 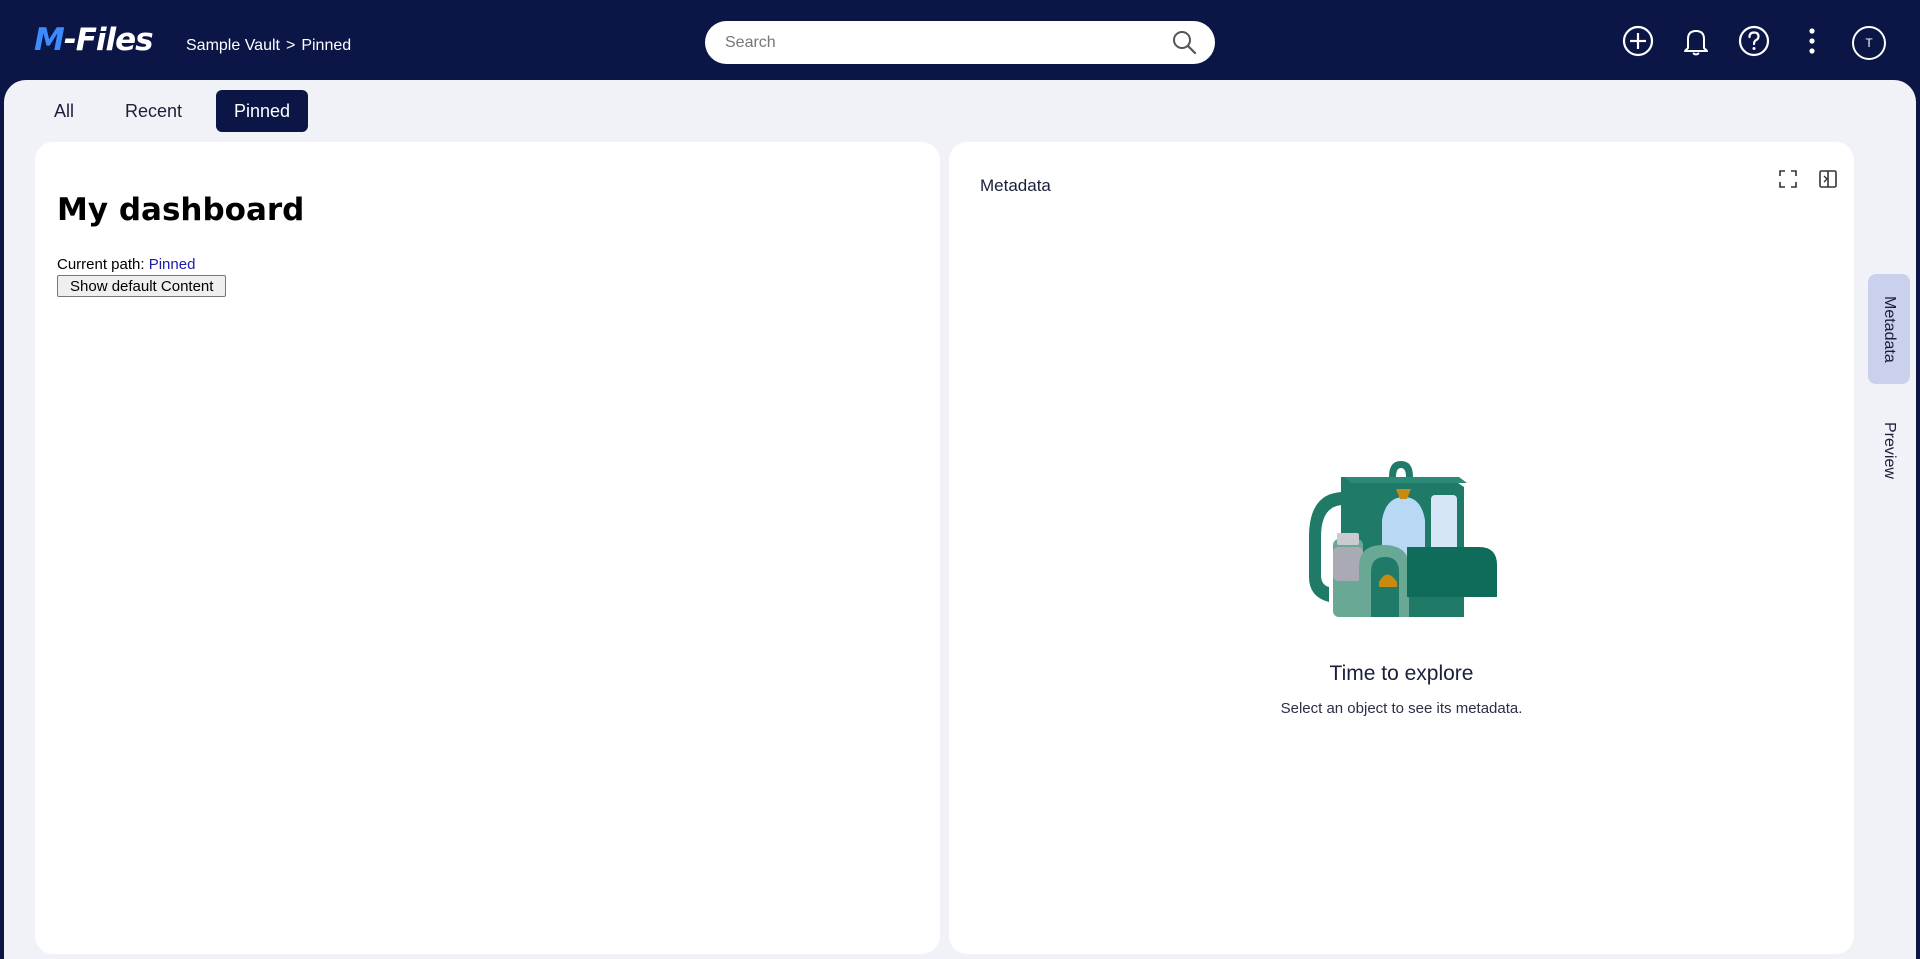 I want to click on m-files-logo: M-Files, so click(x=94, y=40).